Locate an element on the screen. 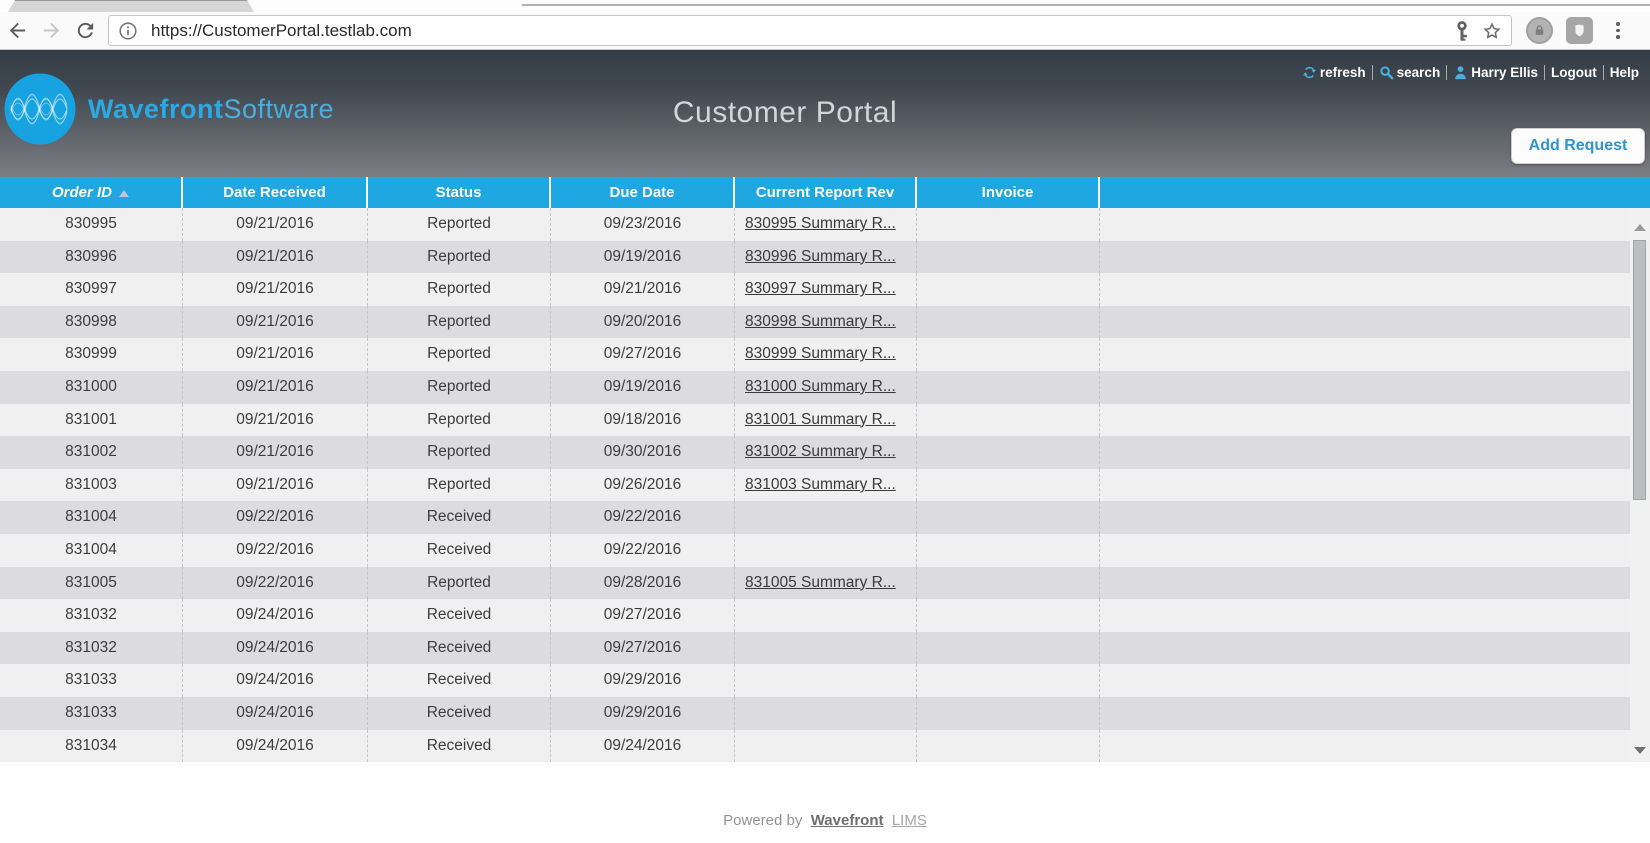  browser-menu-icon is located at coordinates (1618, 31).